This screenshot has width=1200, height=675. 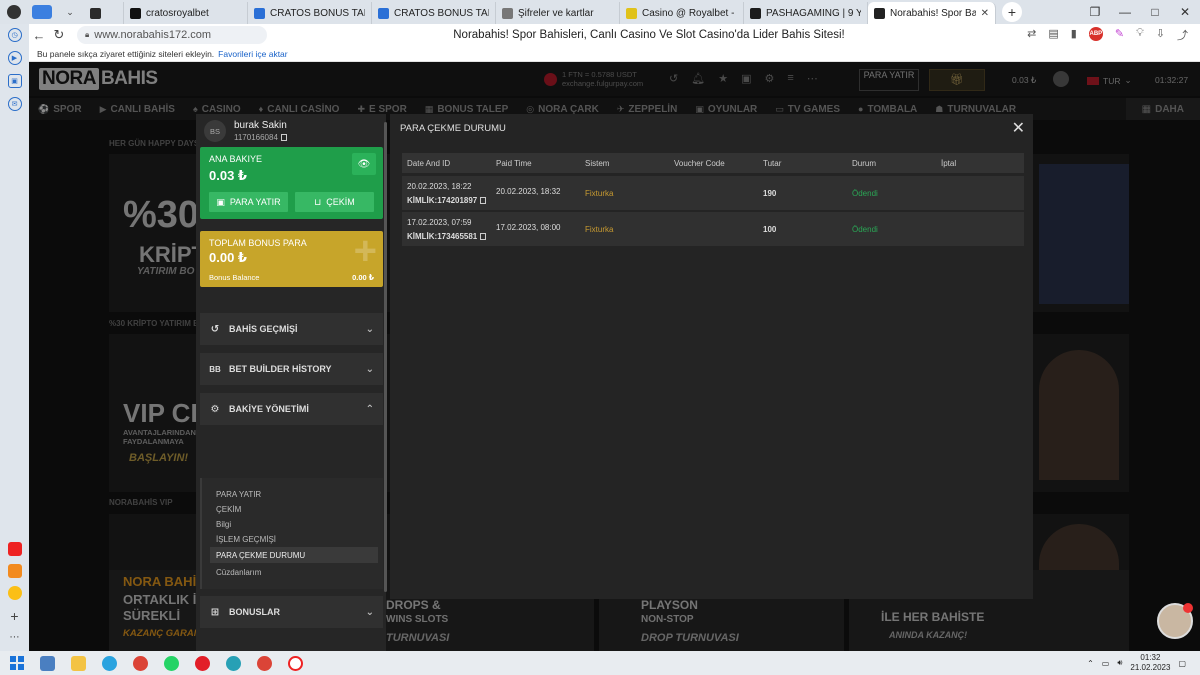 What do you see at coordinates (223, 524) in the screenshot?
I see `submenu-info: Bilgi` at bounding box center [223, 524].